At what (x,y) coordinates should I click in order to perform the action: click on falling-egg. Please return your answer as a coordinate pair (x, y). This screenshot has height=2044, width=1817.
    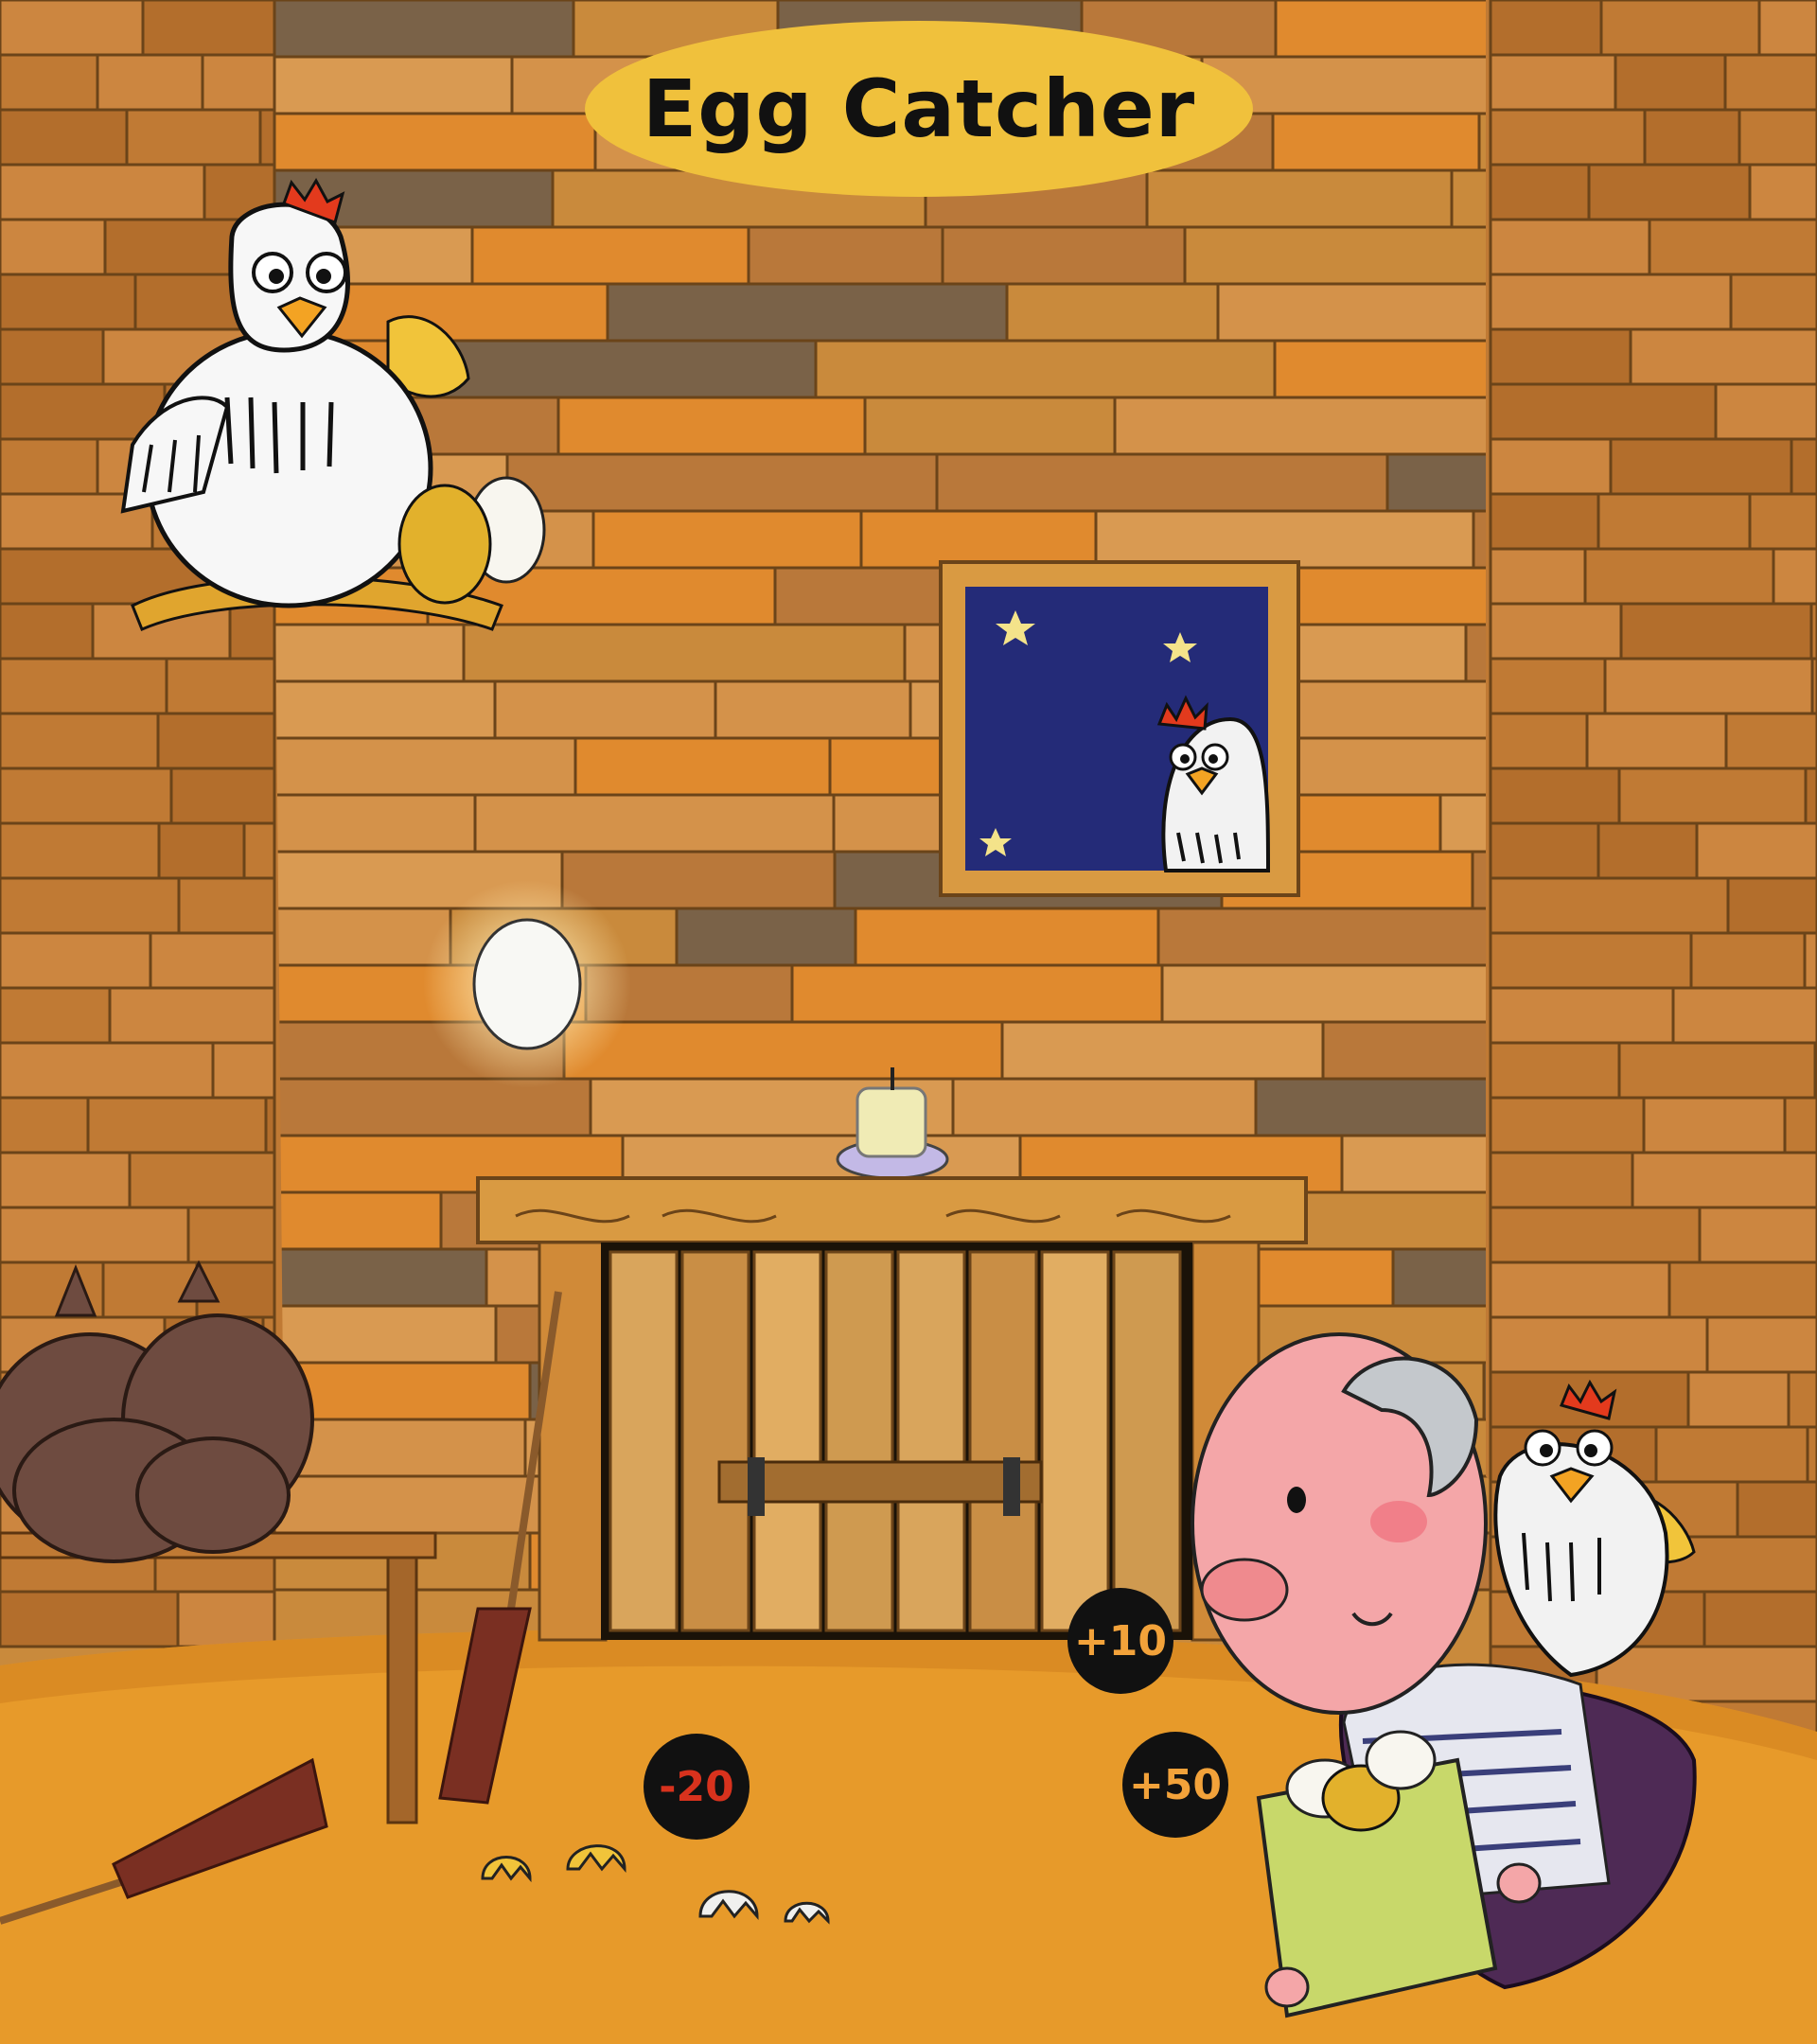
    Looking at the image, I should click on (527, 984).